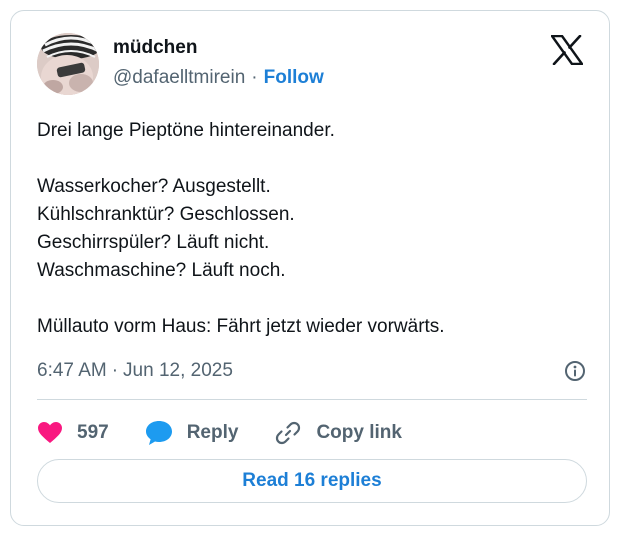 This screenshot has height=539, width=620. What do you see at coordinates (312, 371) in the screenshot?
I see `timestamp-row: 6:47 AM · Jun 12, 2025` at bounding box center [312, 371].